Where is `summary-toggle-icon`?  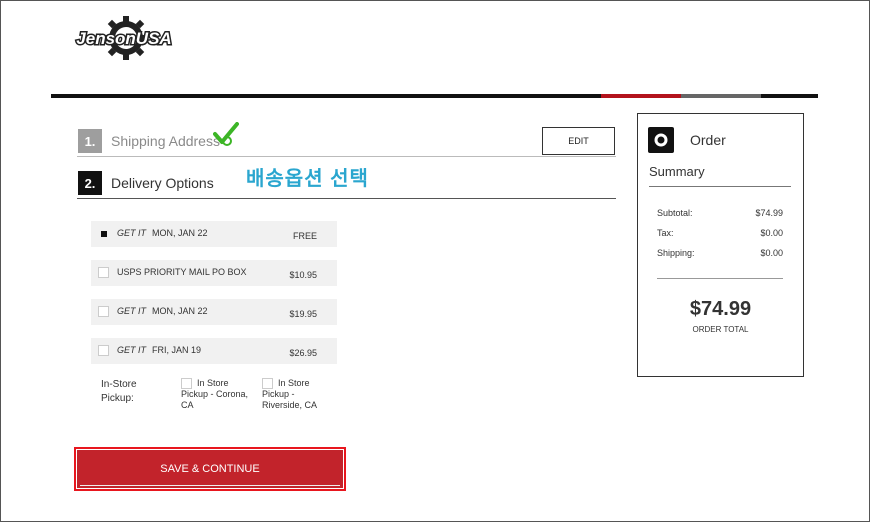
summary-toggle-icon is located at coordinates (661, 140).